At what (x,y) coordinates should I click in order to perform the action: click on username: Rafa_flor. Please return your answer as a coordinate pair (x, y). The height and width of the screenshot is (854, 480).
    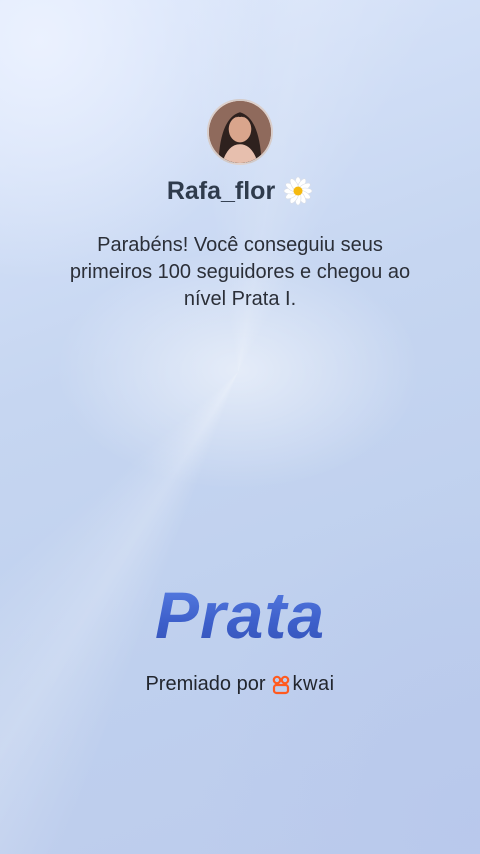
    Looking at the image, I should click on (221, 191).